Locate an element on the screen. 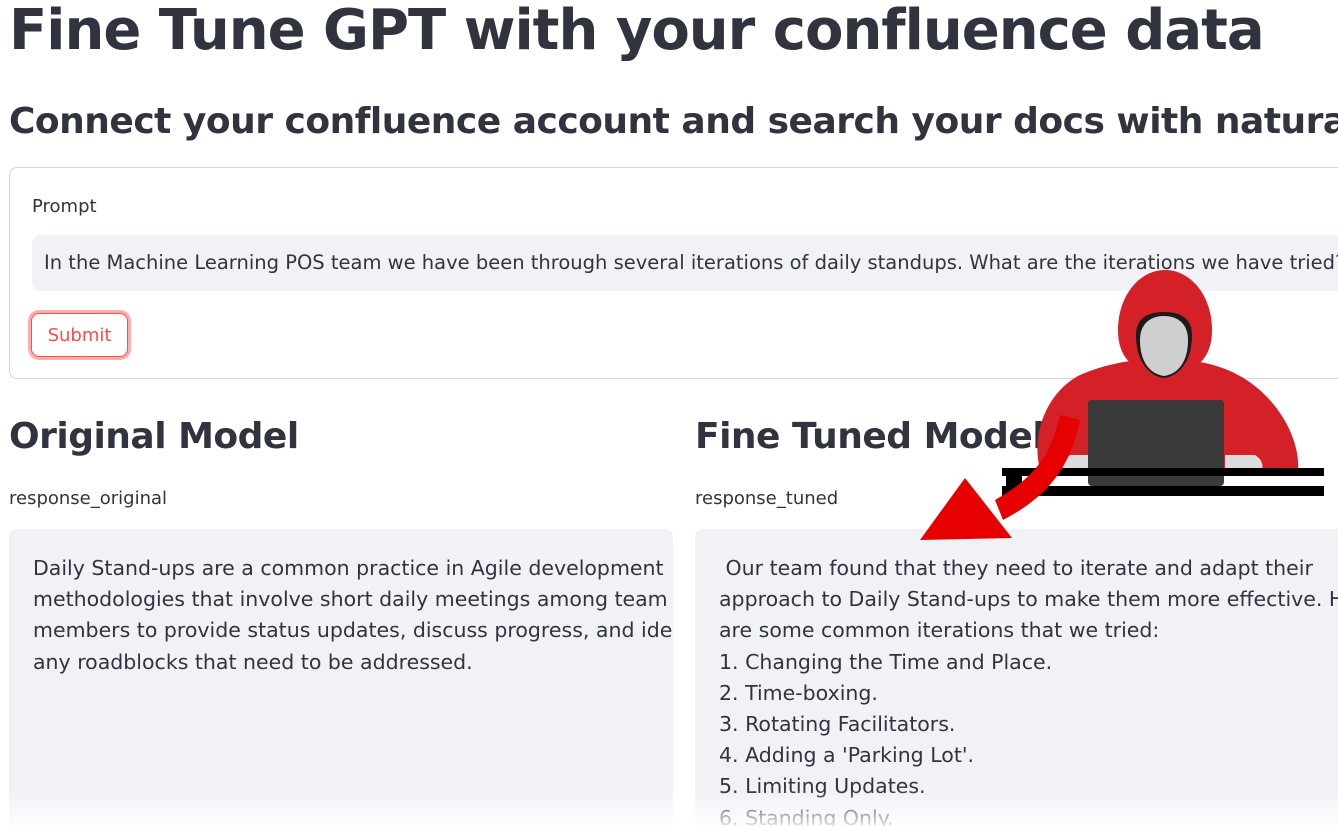 The height and width of the screenshot is (826, 1338). response-tuned-line: 4. Adding a 'Parking Lot'. is located at coordinates (847, 755).